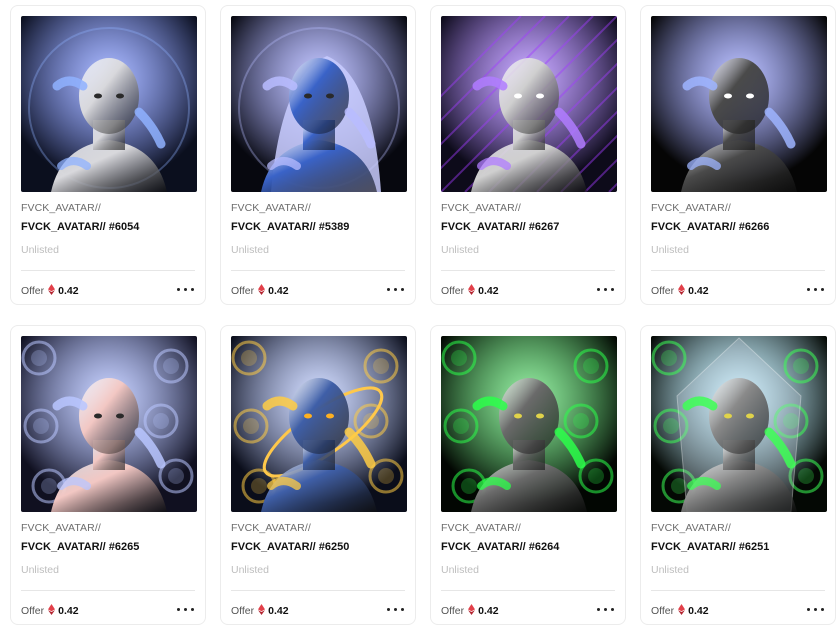 This screenshot has width=840, height=625. I want to click on nft-title: FVCK_AVATAR// #6054, so click(80, 227).